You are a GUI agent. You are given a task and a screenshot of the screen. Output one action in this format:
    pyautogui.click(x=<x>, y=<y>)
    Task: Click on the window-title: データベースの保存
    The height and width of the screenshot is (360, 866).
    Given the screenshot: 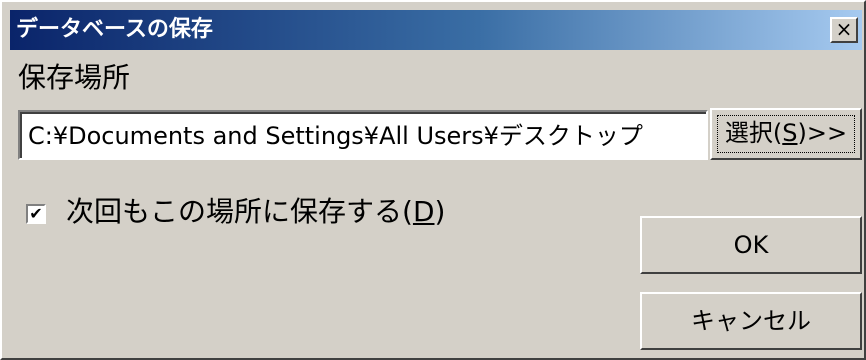 What is the action you would take?
    pyautogui.click(x=114, y=29)
    